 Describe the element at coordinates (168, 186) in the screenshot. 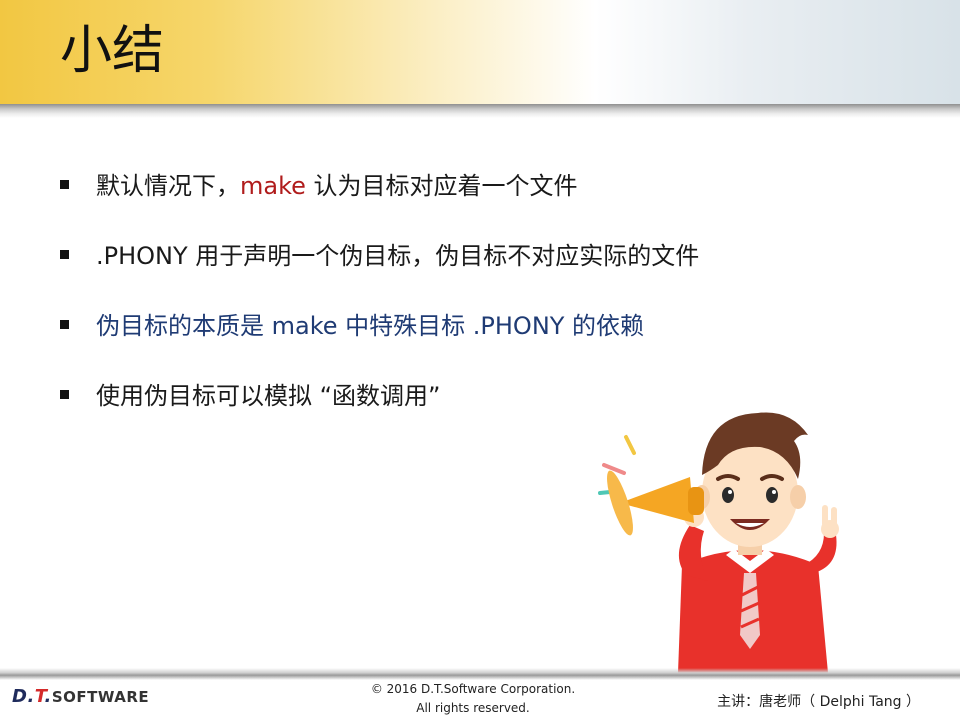

I see `bullet-text-part: 默认情况下，` at that location.